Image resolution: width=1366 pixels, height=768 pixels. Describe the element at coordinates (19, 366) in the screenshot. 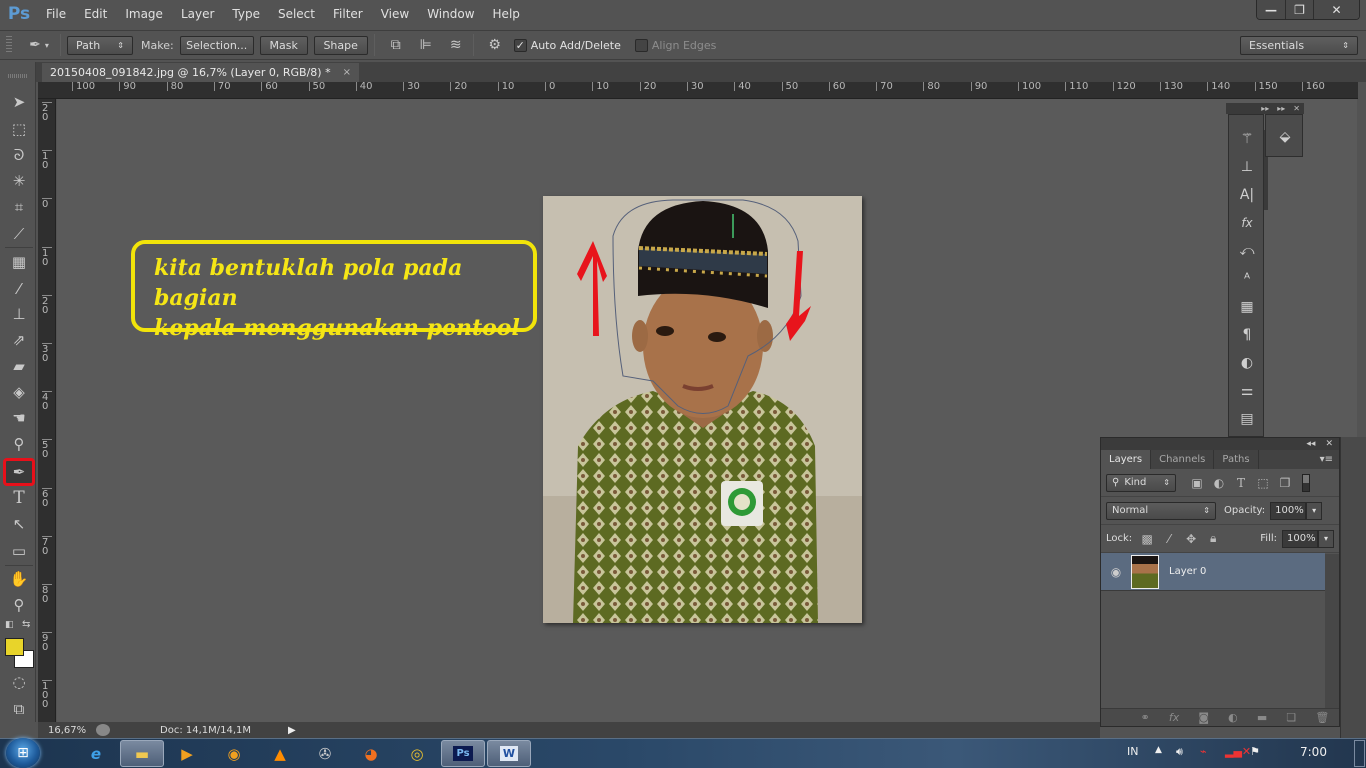

I see `eraser-tool-icon: ▰` at that location.